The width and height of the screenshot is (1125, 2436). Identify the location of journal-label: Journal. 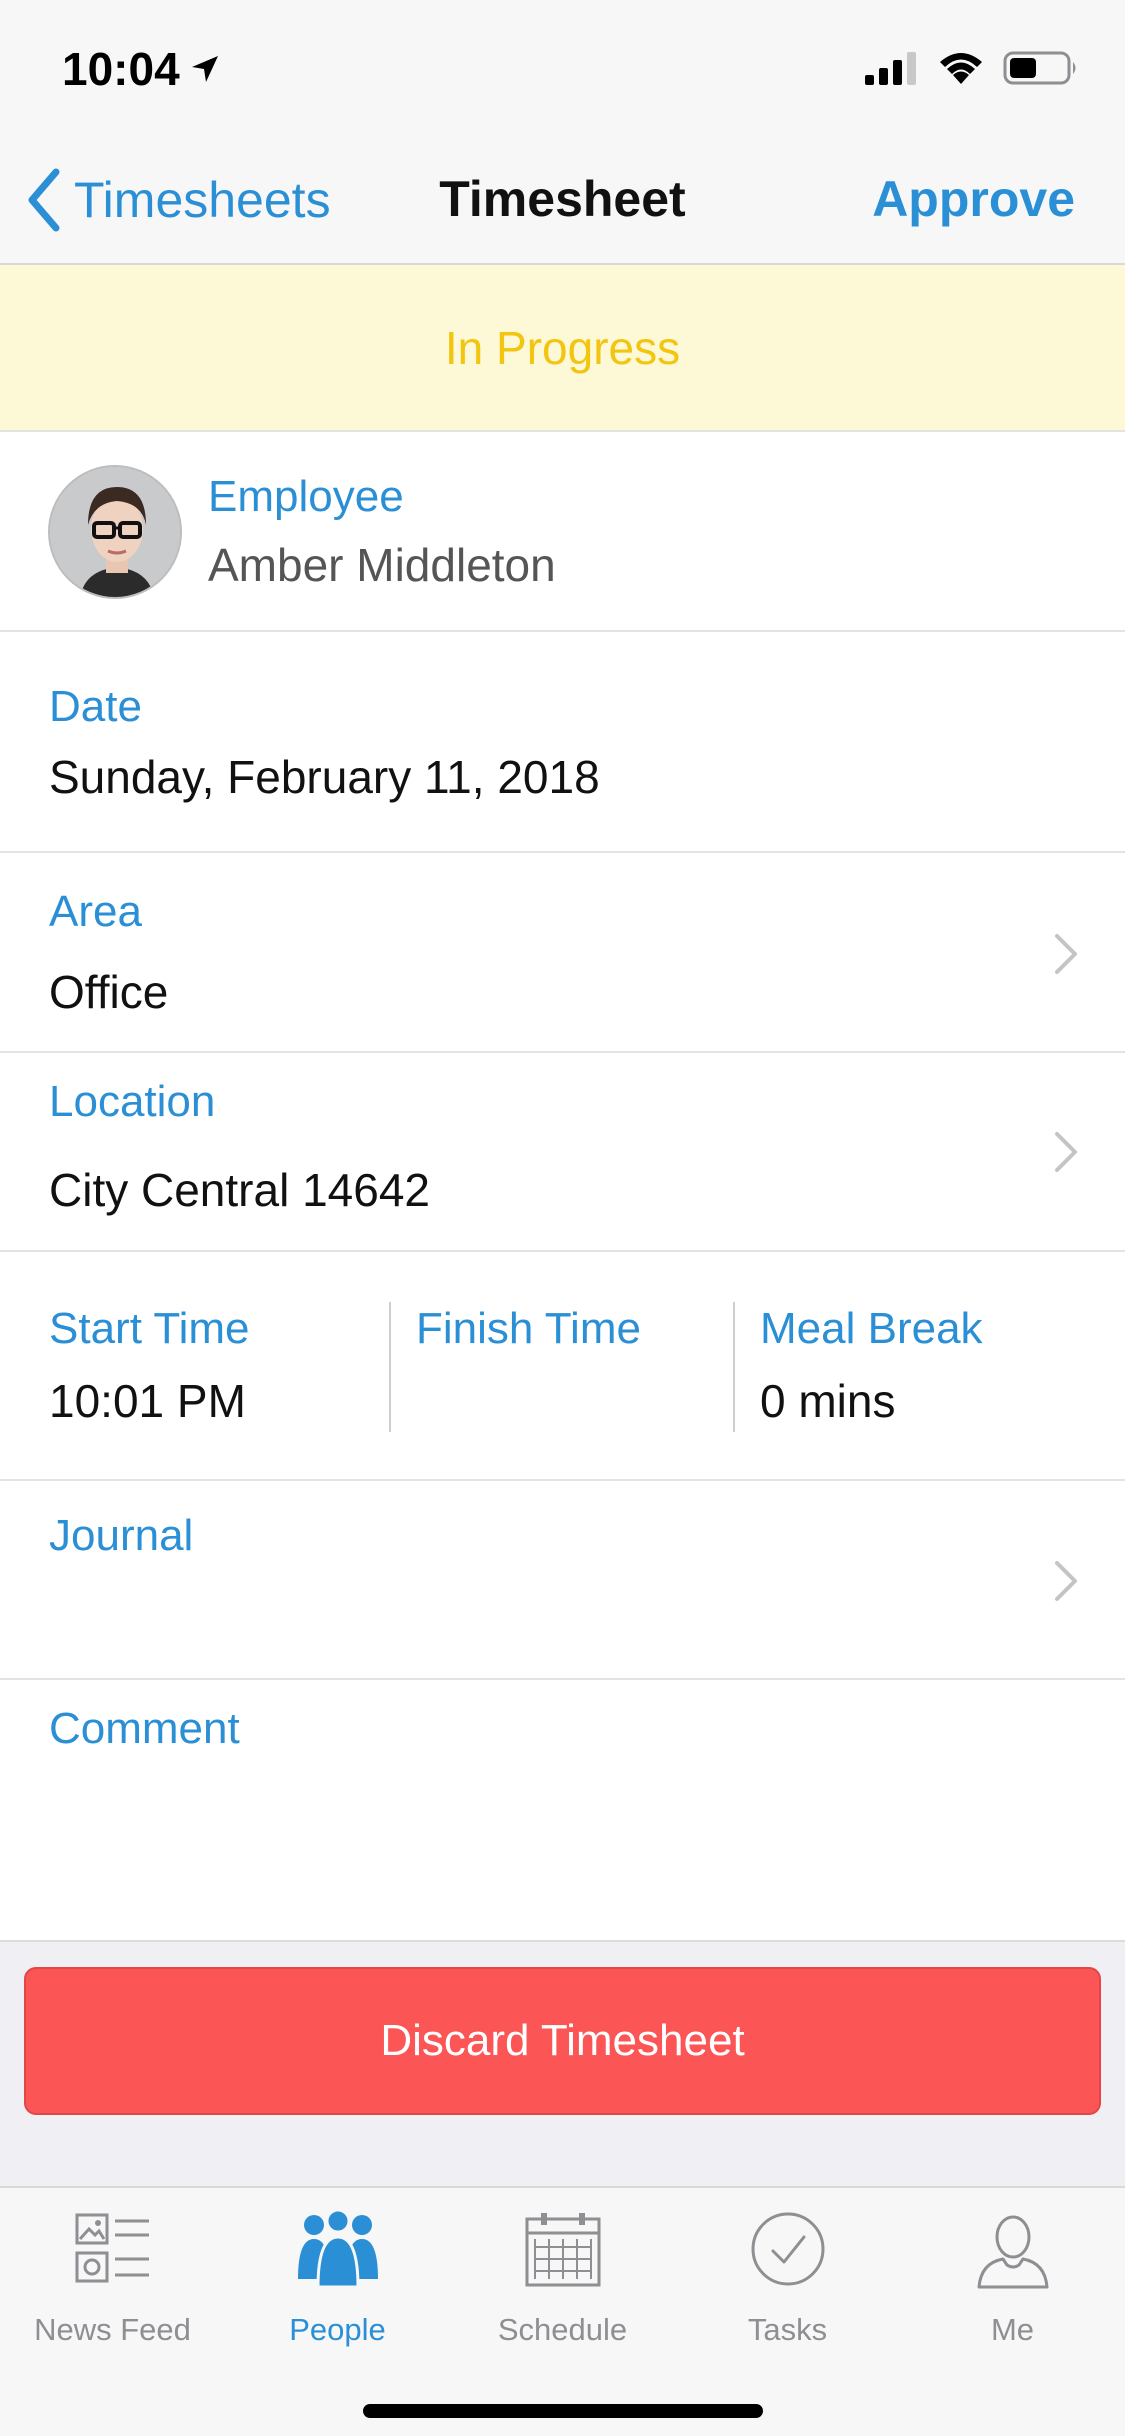
(121, 1535).